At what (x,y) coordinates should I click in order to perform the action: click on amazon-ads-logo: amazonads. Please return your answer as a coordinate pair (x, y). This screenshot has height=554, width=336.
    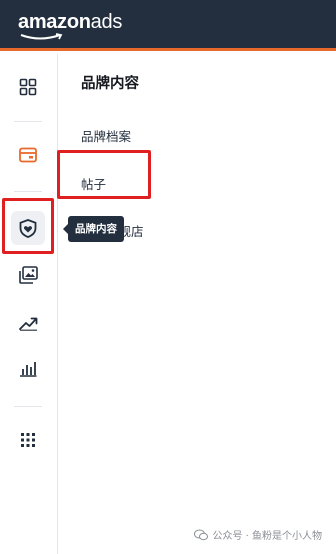
    Looking at the image, I should click on (70, 25).